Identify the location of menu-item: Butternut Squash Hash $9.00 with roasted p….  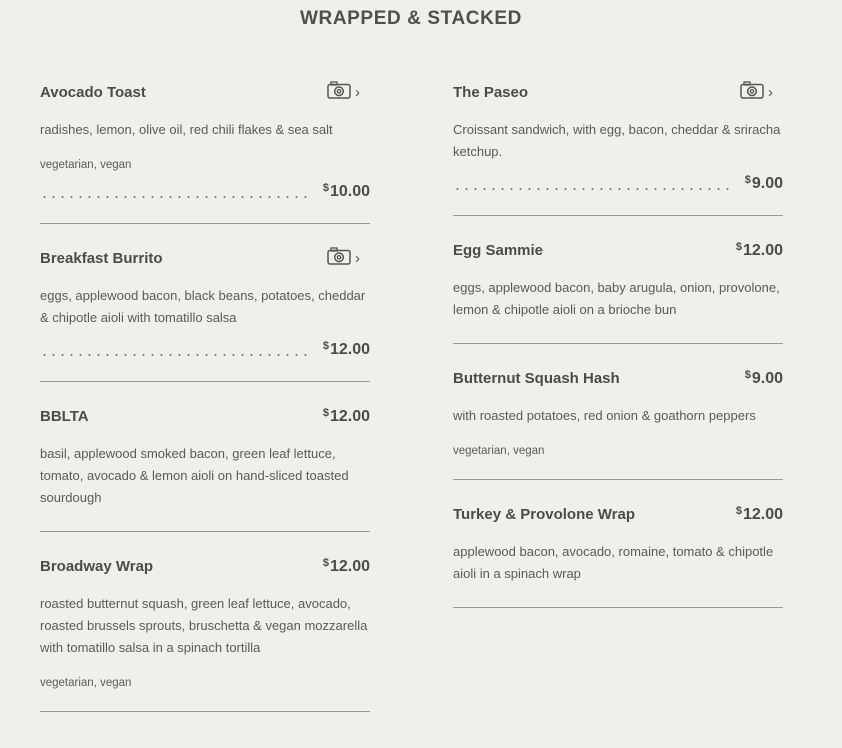
(618, 412).